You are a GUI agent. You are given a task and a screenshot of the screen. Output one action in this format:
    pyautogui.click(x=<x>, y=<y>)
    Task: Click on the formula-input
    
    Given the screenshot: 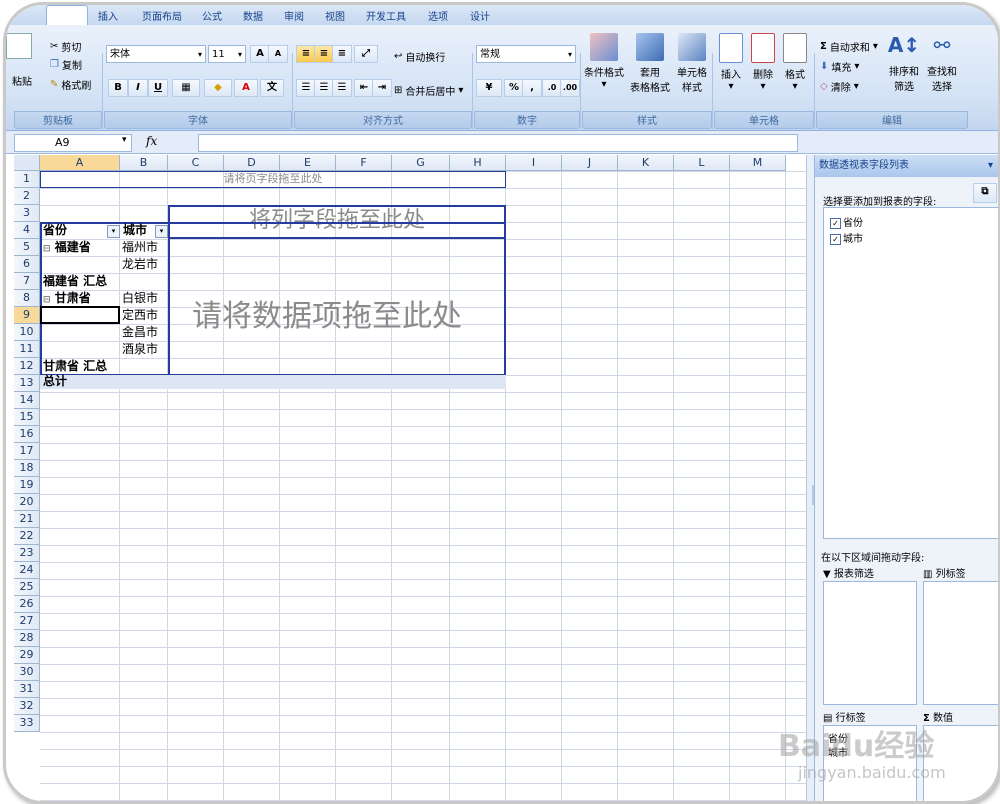 What is the action you would take?
    pyautogui.click(x=498, y=143)
    